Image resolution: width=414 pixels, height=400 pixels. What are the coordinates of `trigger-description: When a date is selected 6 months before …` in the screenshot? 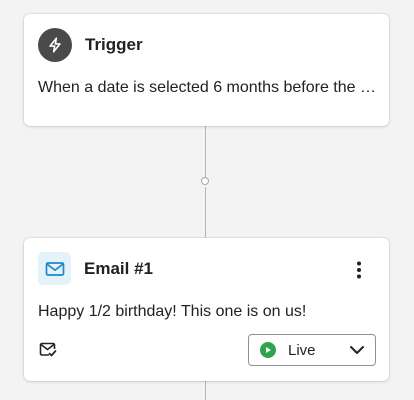 It's located at (210, 87).